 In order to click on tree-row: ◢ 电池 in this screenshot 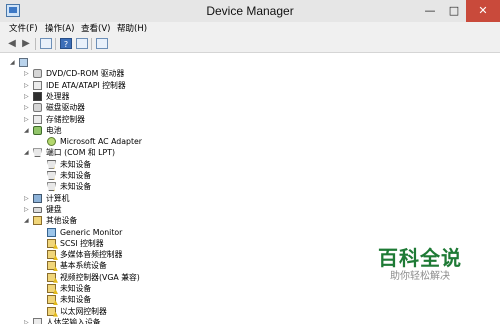, I will do `click(252, 130)`.